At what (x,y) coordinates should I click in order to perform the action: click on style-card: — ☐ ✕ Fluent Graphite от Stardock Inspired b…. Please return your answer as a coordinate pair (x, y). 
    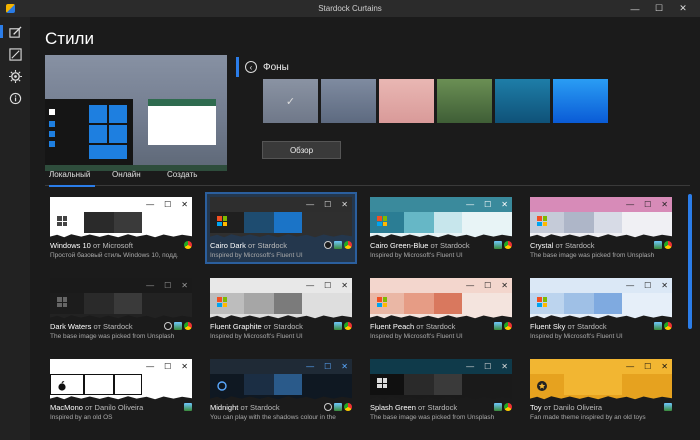
    Looking at the image, I should click on (281, 309).